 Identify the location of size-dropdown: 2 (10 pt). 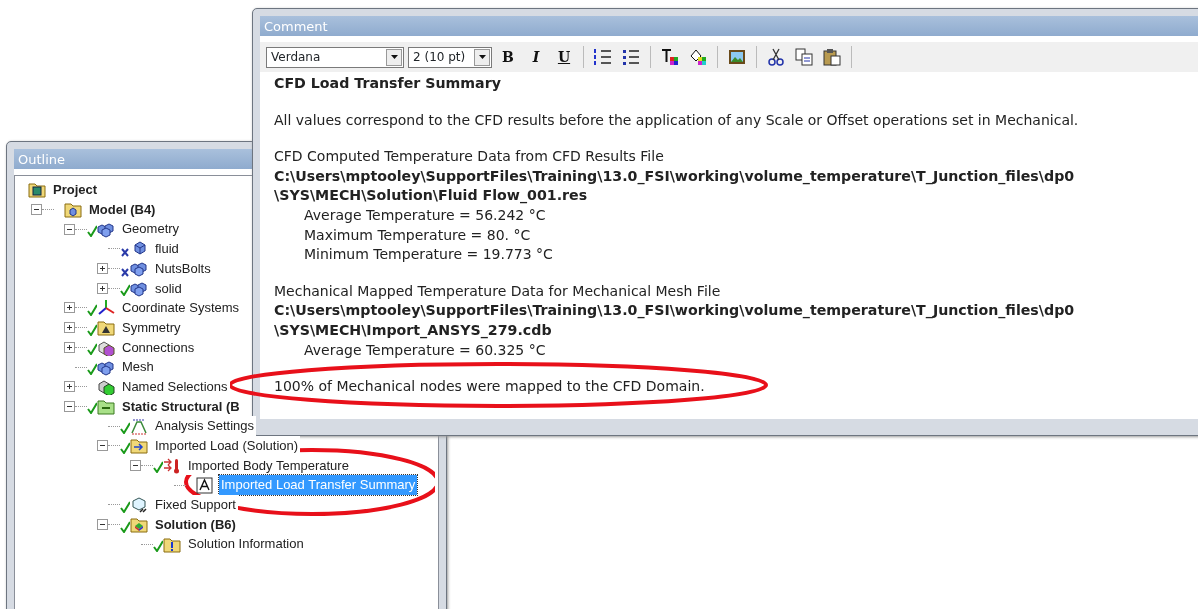
(450, 57).